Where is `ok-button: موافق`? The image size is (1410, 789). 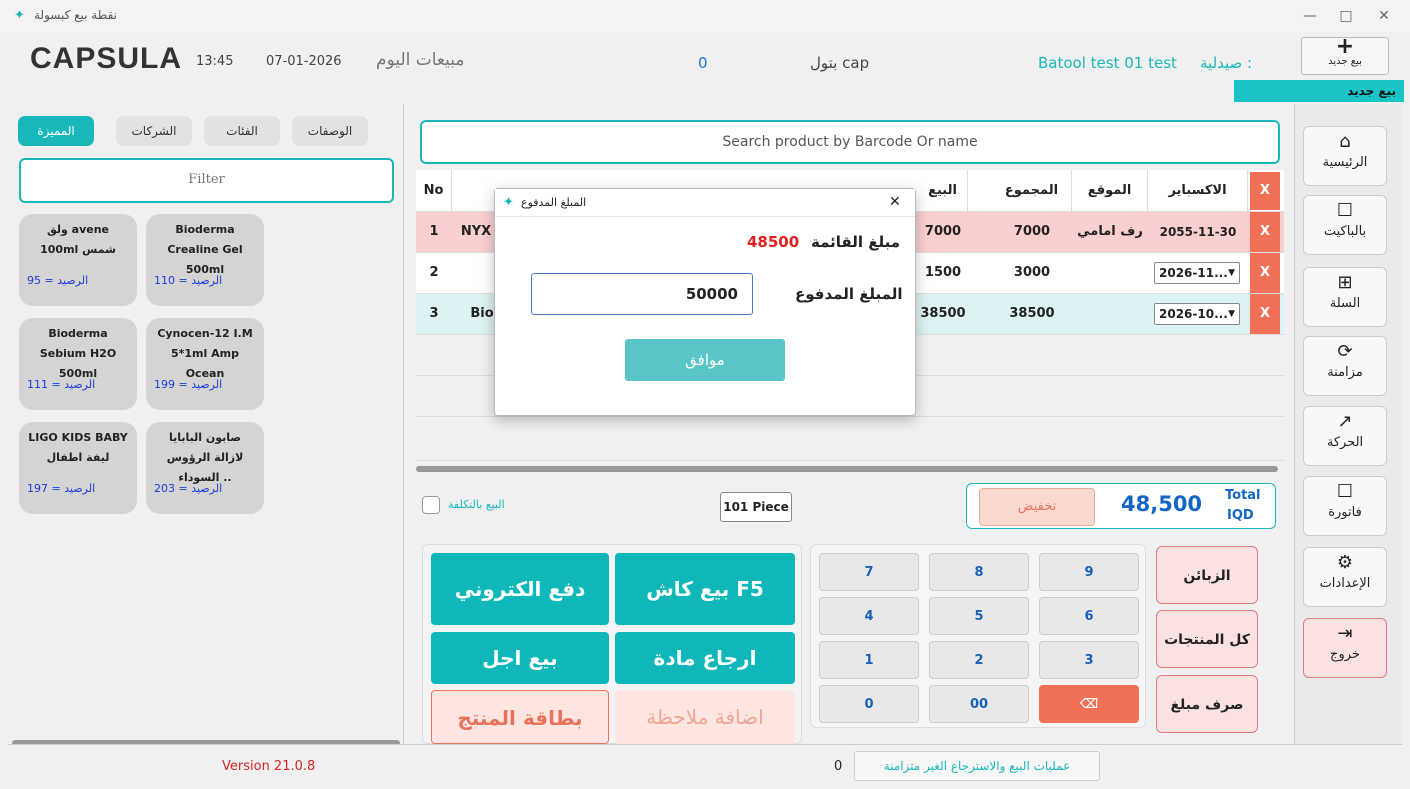
ok-button: موافق is located at coordinates (705, 360).